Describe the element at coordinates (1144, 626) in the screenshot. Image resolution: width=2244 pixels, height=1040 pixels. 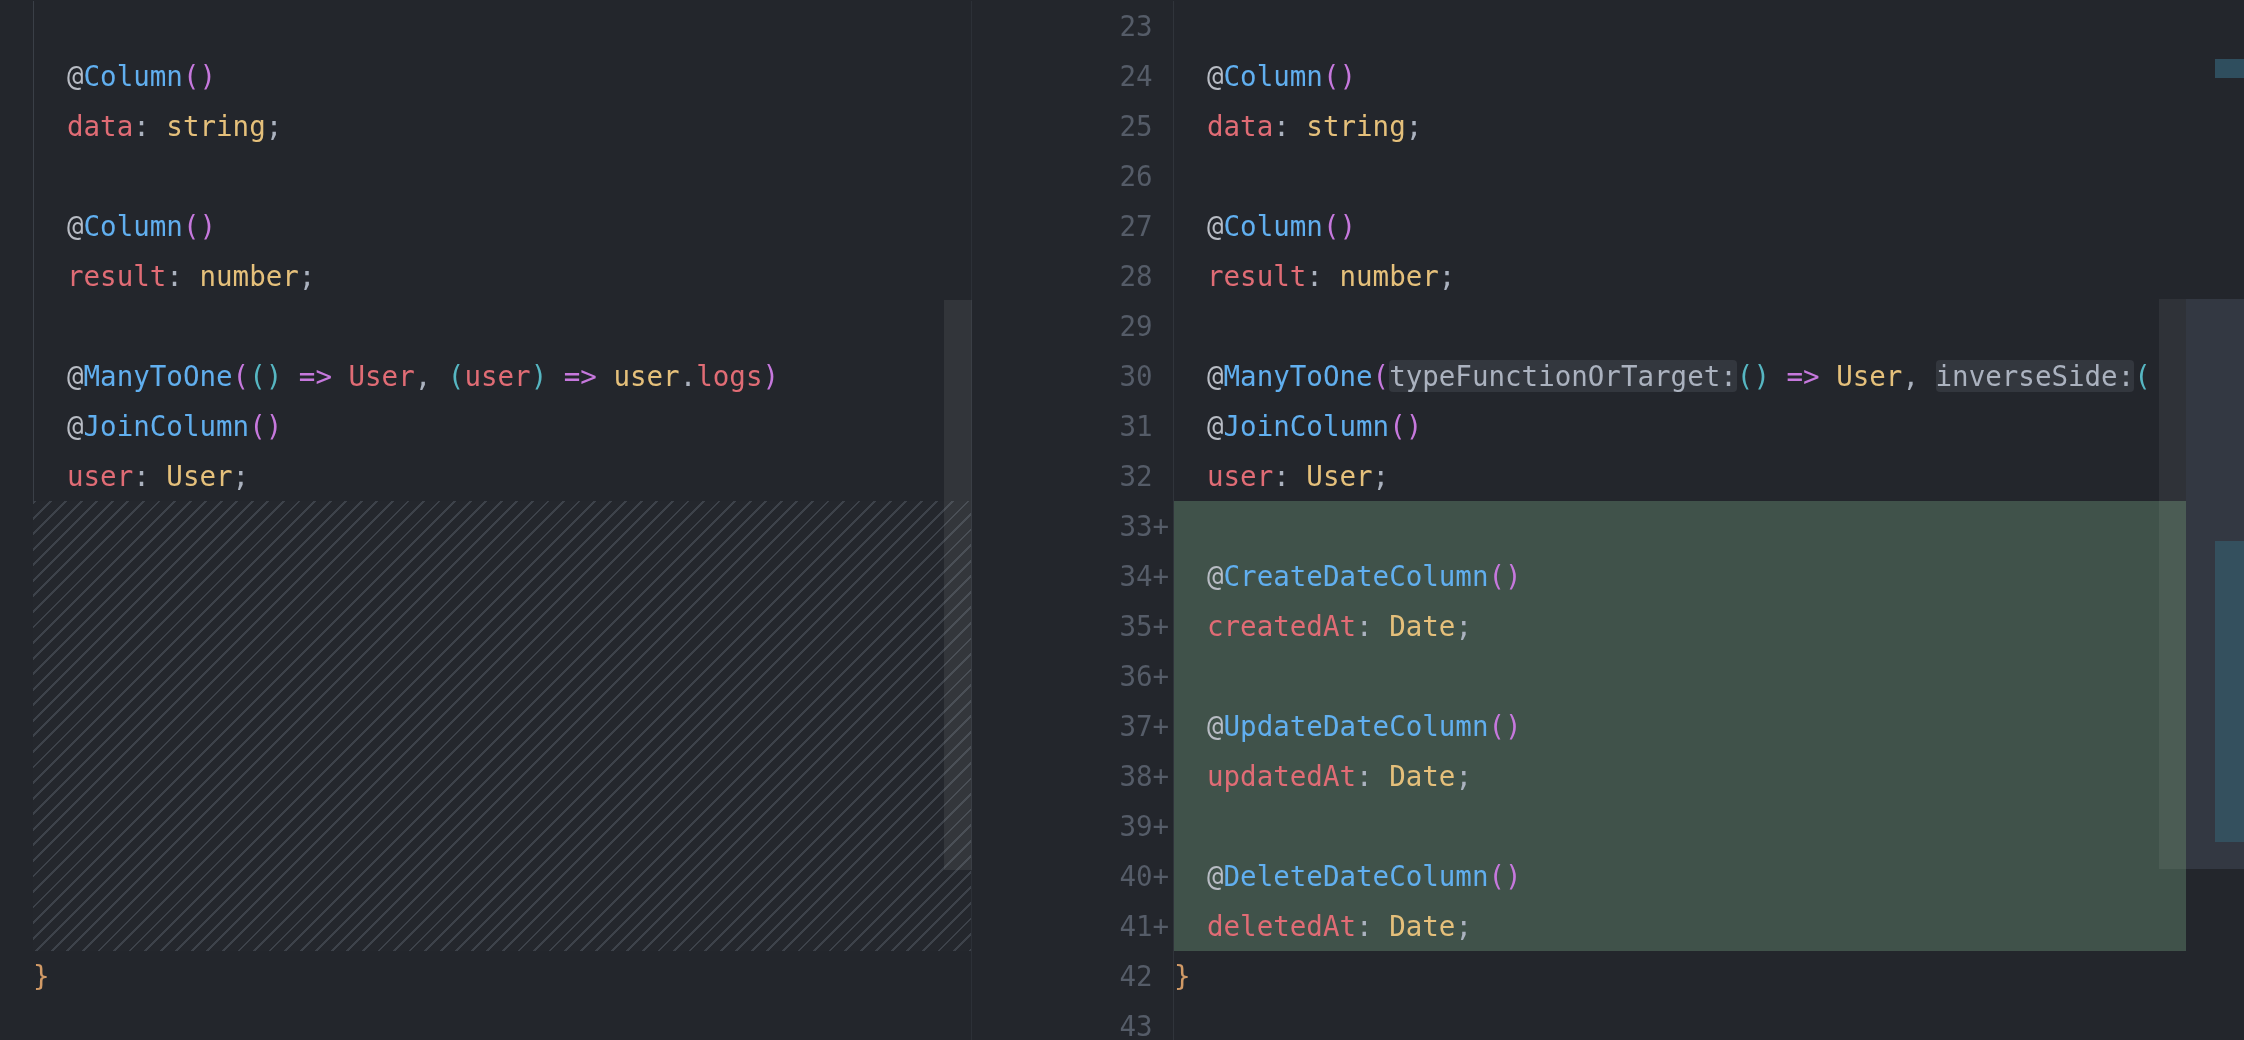
I see `line-number: 35+` at that location.